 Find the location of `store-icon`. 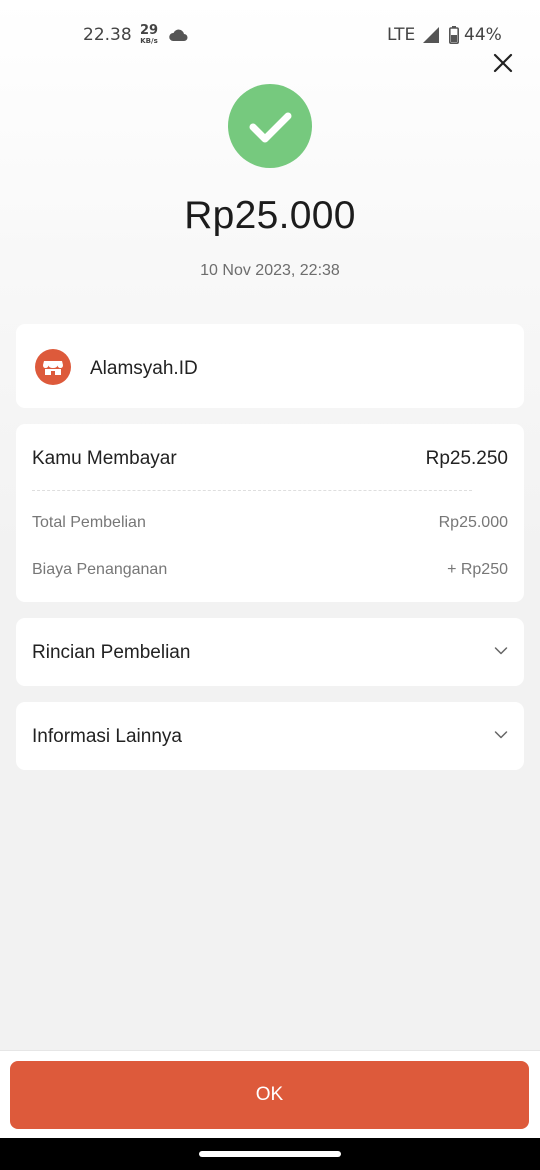

store-icon is located at coordinates (53, 367).